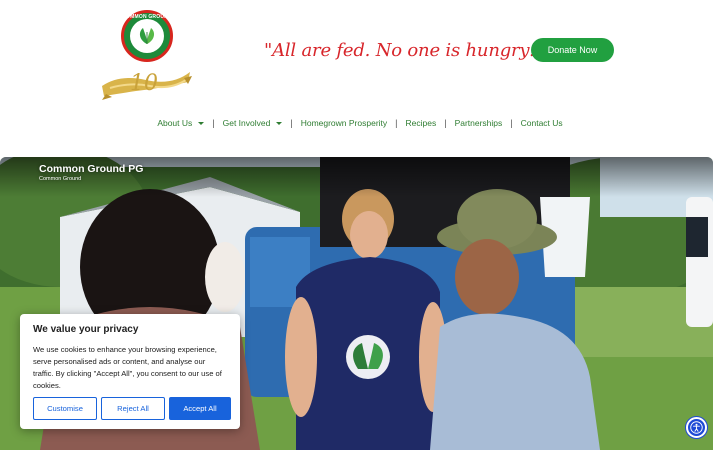 This screenshot has width=720, height=450. Describe the element at coordinates (147, 17) in the screenshot. I see `logo-text: COMMON GROUND` at that location.